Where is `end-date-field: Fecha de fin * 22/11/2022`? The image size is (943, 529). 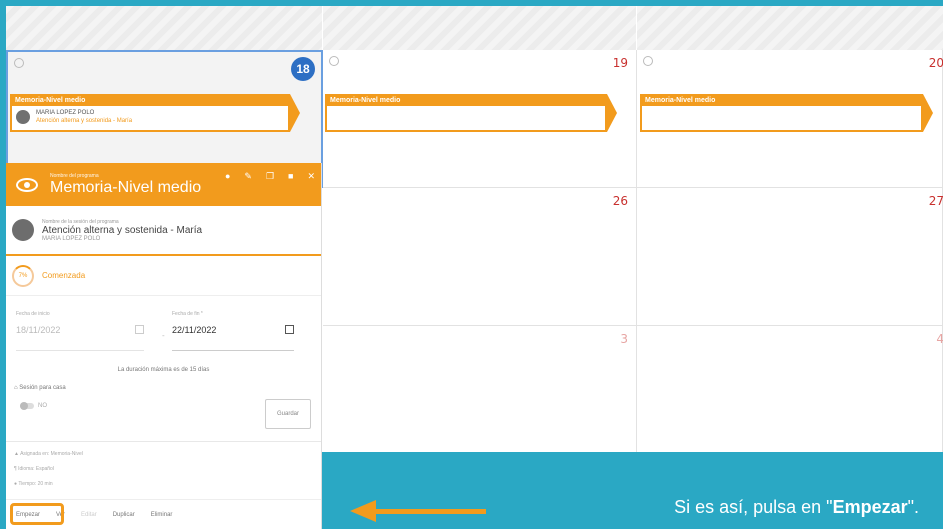 end-date-field: Fecha de fin * 22/11/2022 is located at coordinates (233, 331).